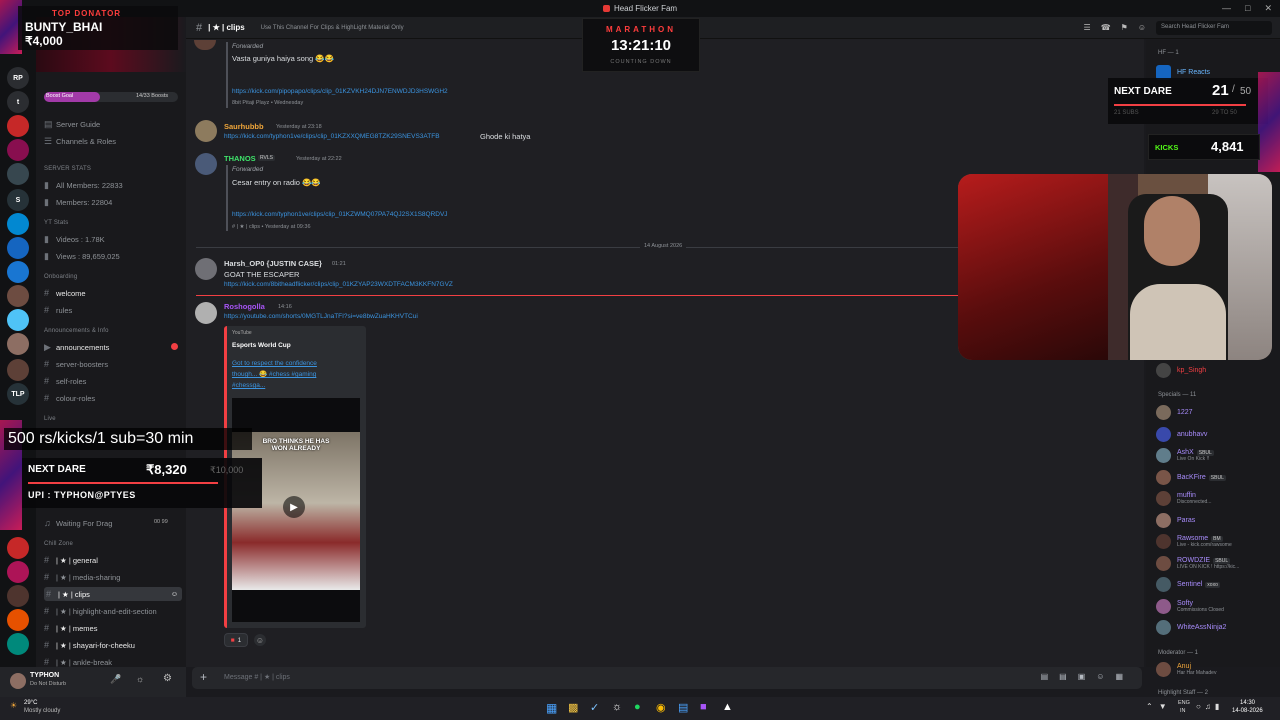 The width and height of the screenshot is (1280, 720). What do you see at coordinates (1247, 703) in the screenshot?
I see `clock-time: 14:30` at bounding box center [1247, 703].